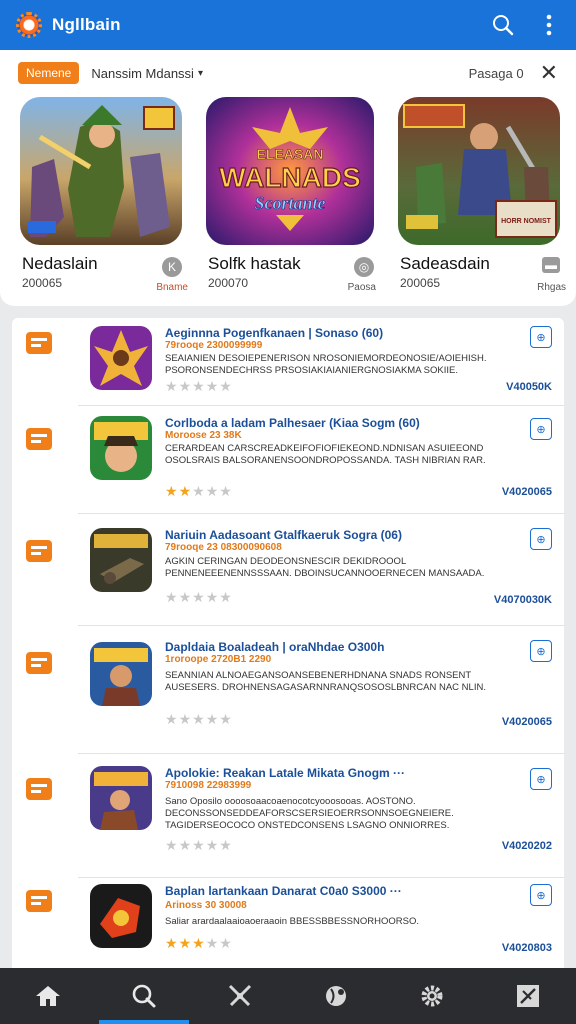  What do you see at coordinates (361, 287) in the screenshot?
I see `featured-tag: Paosa` at bounding box center [361, 287].